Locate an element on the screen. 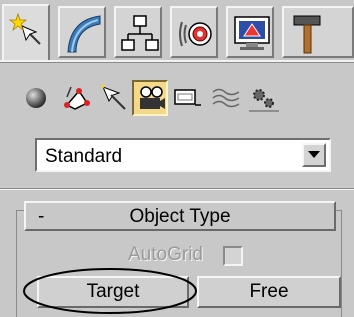  autogrid-label: AutoGrid is located at coordinates (165, 254).